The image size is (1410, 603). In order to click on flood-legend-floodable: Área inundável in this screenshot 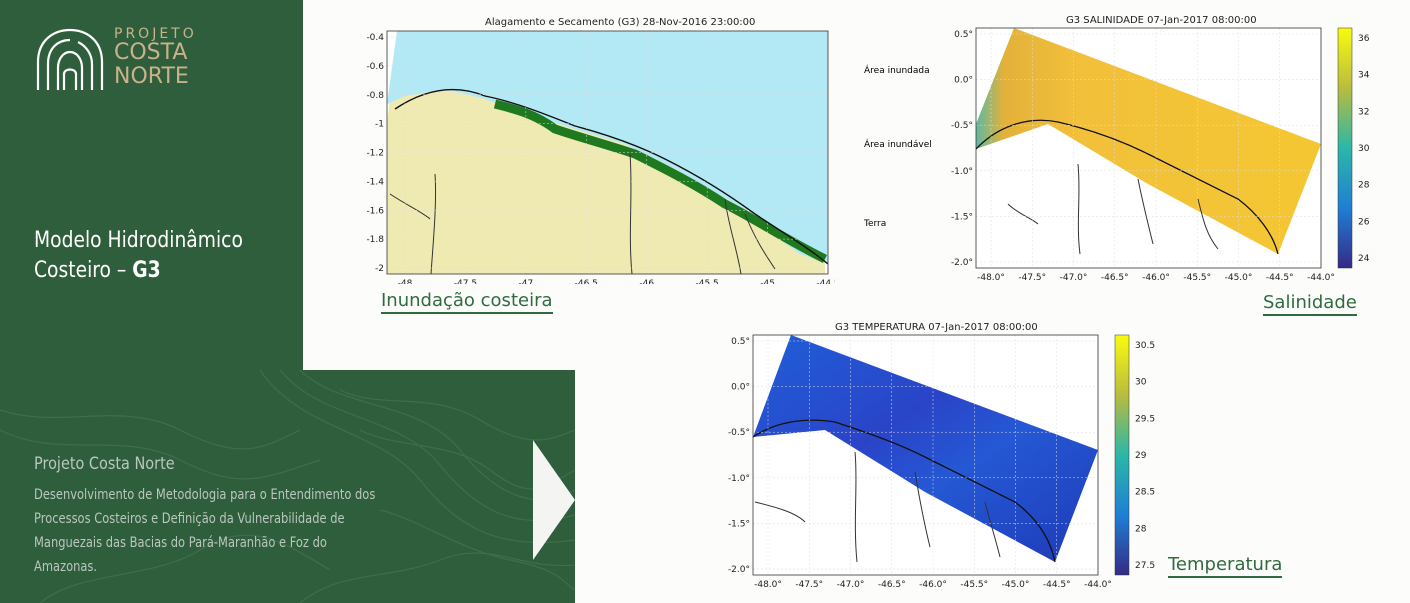, I will do `click(898, 145)`.